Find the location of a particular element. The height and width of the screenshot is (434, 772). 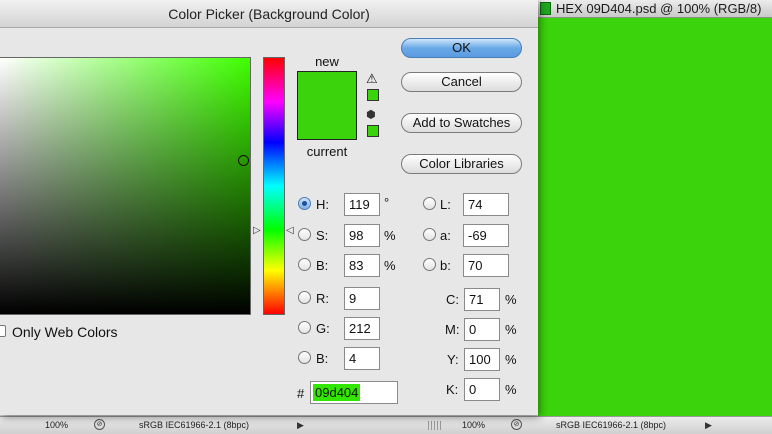

hue-radio is located at coordinates (304, 203).